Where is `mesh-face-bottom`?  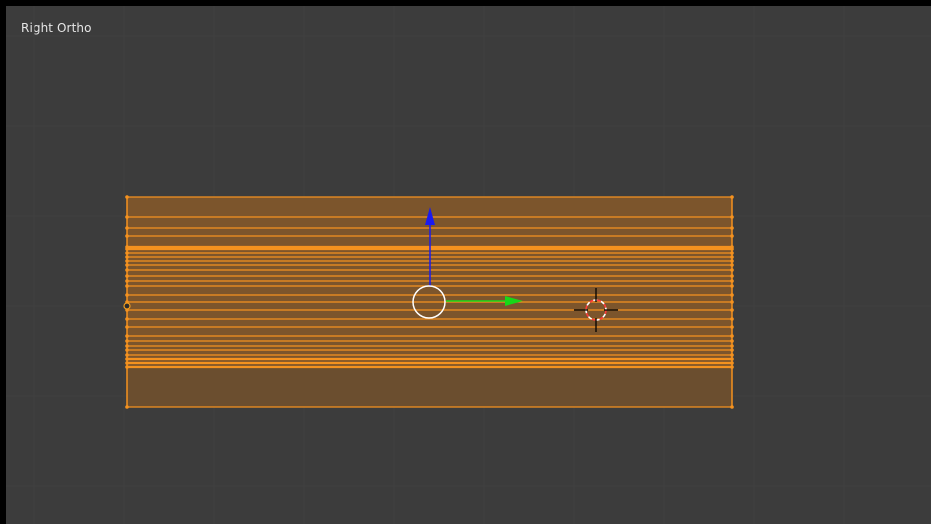
mesh-face-bottom is located at coordinates (429, 387).